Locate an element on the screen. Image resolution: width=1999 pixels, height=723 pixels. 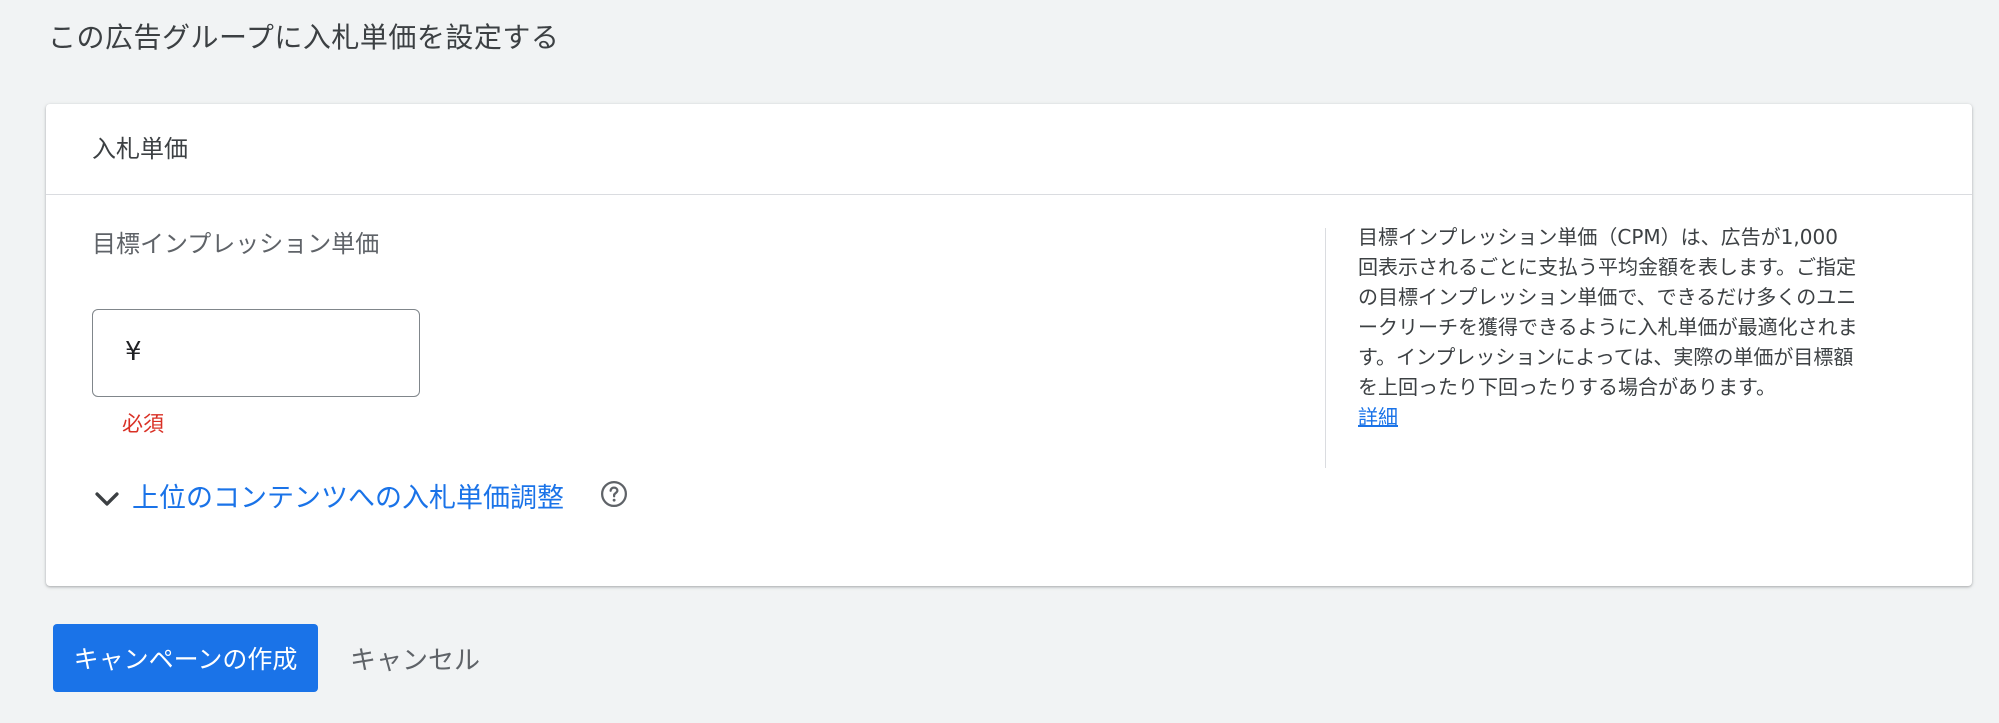
details-link: 詳細 is located at coordinates (1378, 417).